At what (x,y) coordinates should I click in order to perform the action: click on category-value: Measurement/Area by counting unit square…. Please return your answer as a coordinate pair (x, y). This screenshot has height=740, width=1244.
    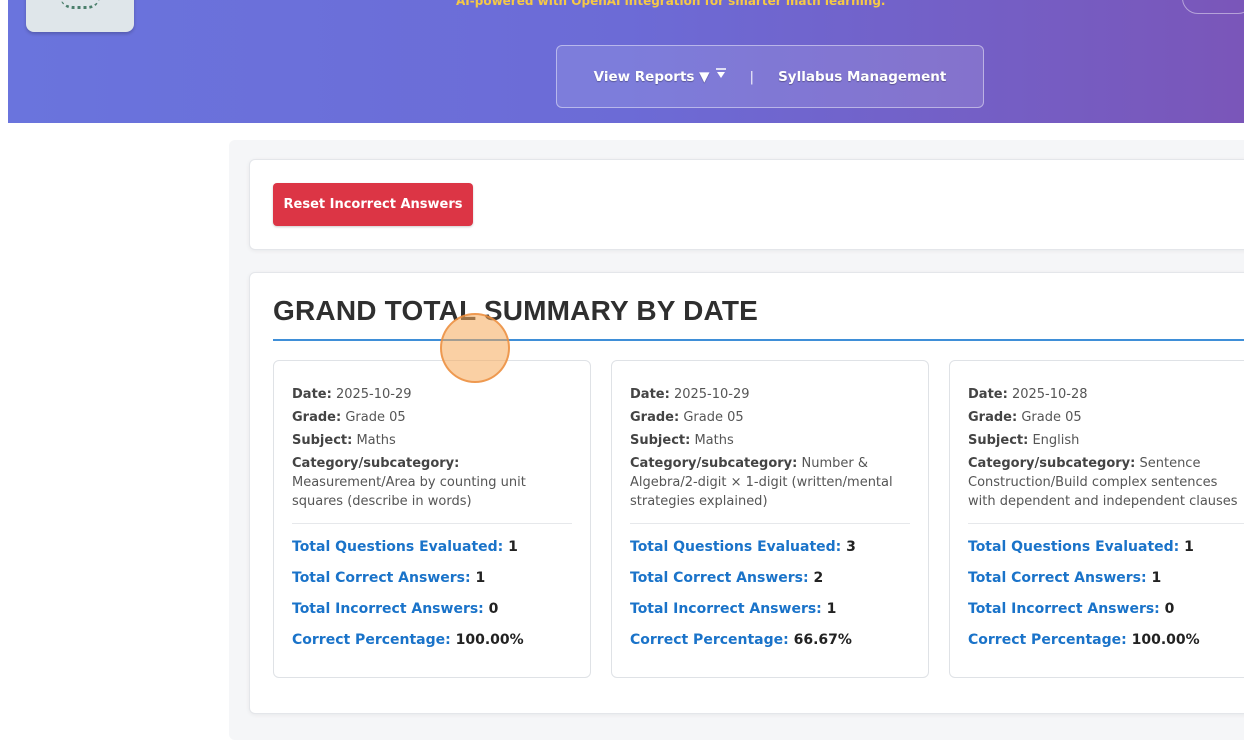
    Looking at the image, I should click on (409, 492).